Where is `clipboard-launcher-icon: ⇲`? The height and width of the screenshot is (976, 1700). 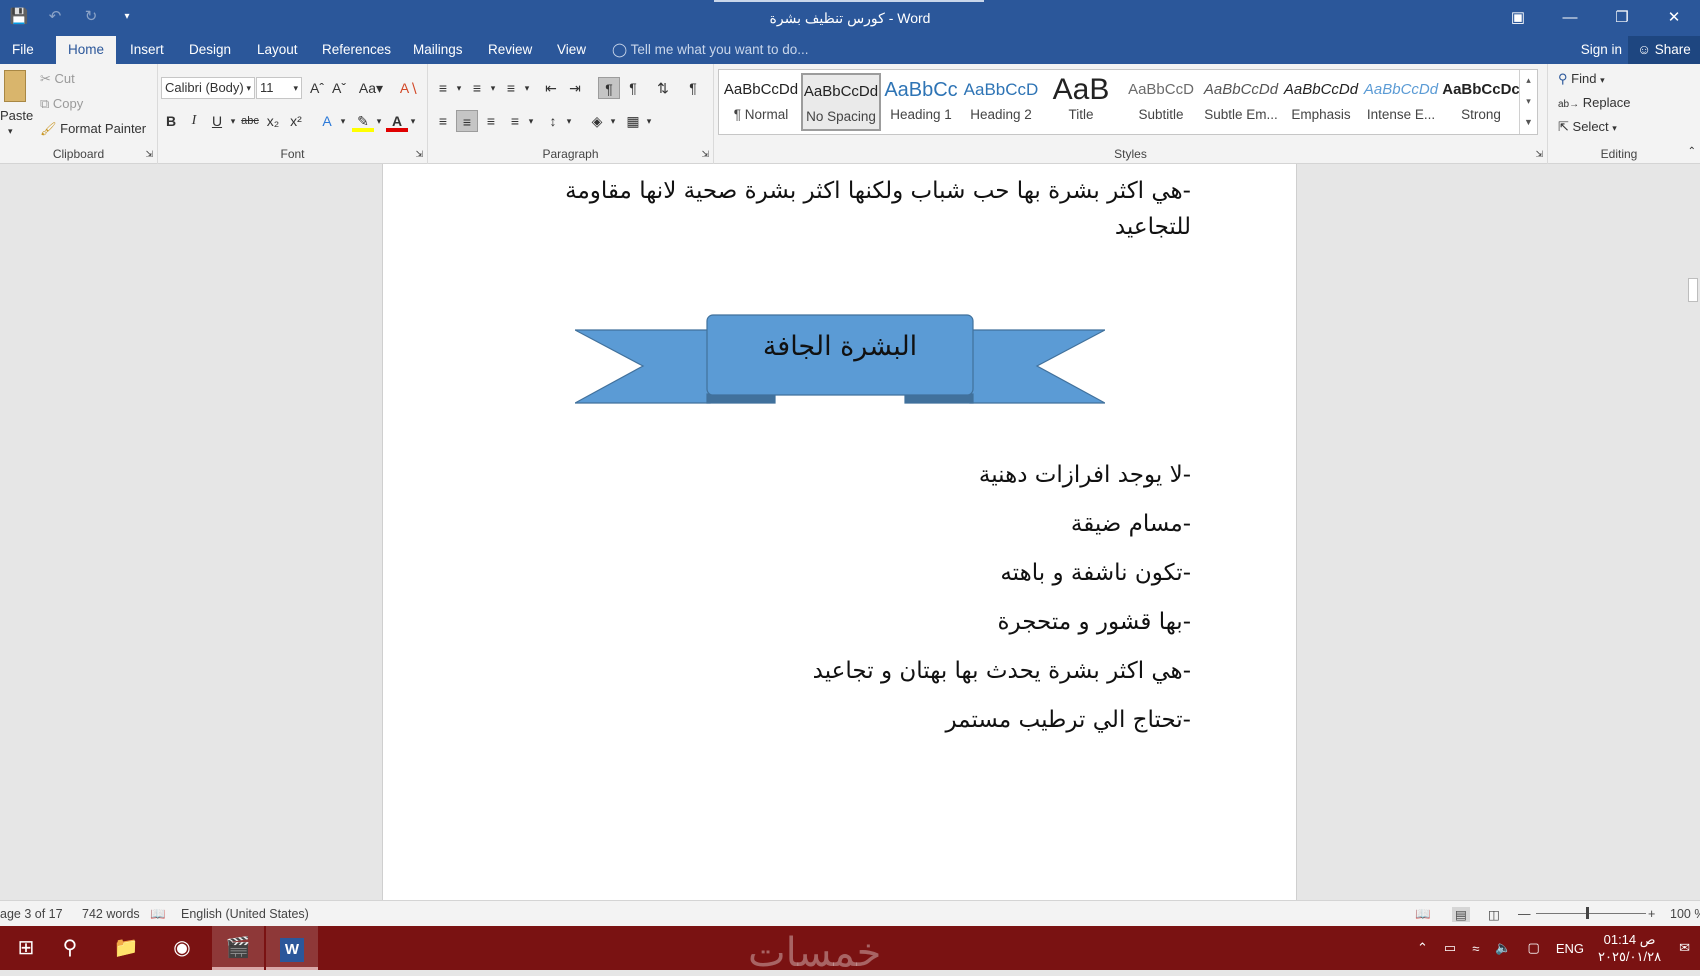 clipboard-launcher-icon: ⇲ is located at coordinates (149, 154).